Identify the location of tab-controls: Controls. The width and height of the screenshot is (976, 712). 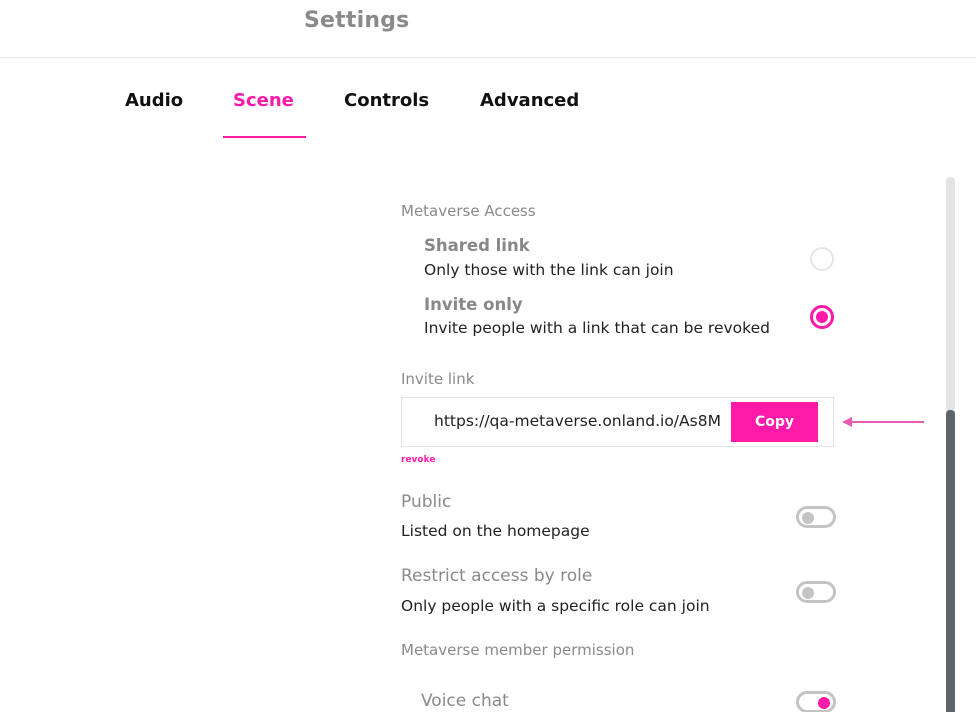
(386, 100).